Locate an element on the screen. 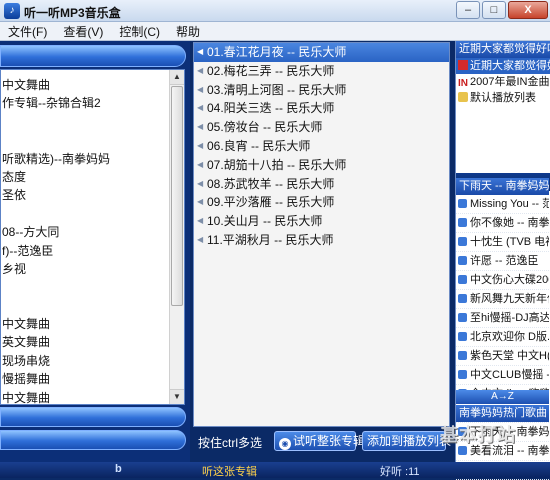 The image size is (550, 480). song-title: 08.苏武牧羊 -- 民乐大师 is located at coordinates (271, 183).